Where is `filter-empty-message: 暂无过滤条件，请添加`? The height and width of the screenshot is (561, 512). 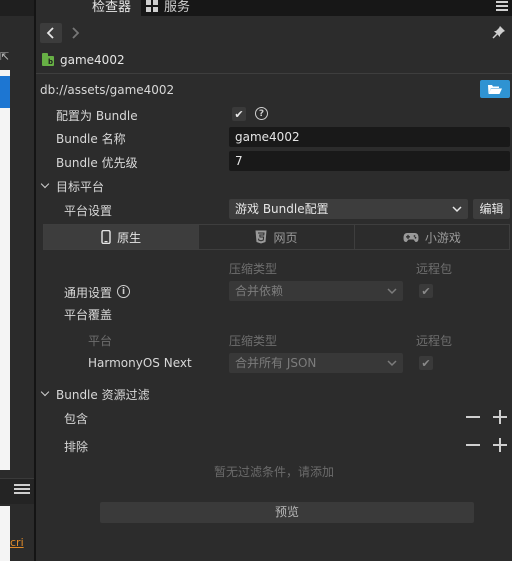 filter-empty-message: 暂无过滤条件，请添加 is located at coordinates (273, 472).